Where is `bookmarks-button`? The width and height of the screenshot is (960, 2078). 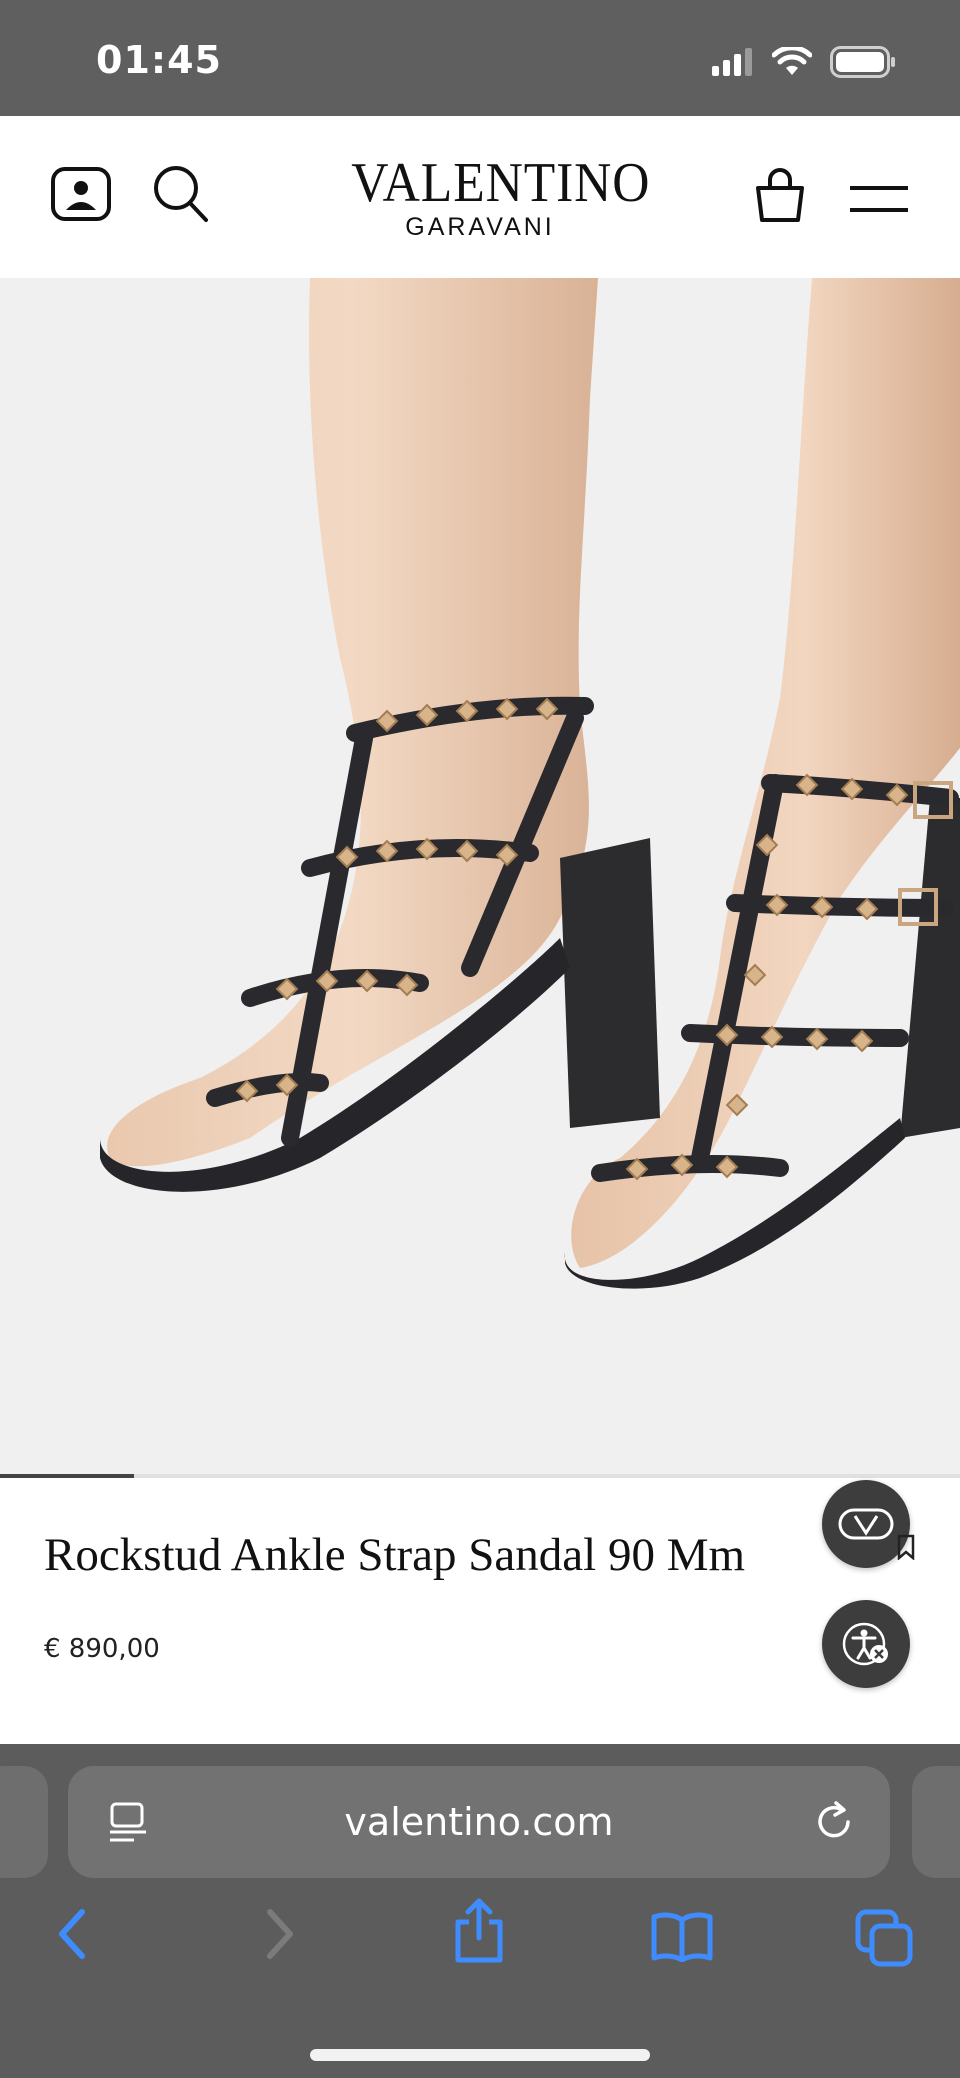
bookmarks-button is located at coordinates (682, 1939).